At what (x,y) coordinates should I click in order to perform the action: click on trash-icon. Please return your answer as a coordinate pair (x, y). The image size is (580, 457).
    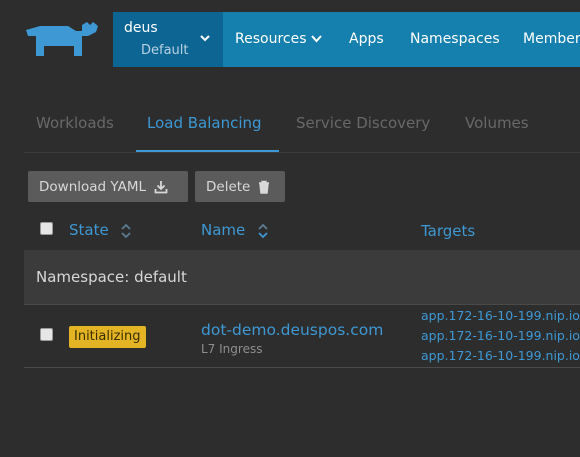
    Looking at the image, I should click on (264, 187).